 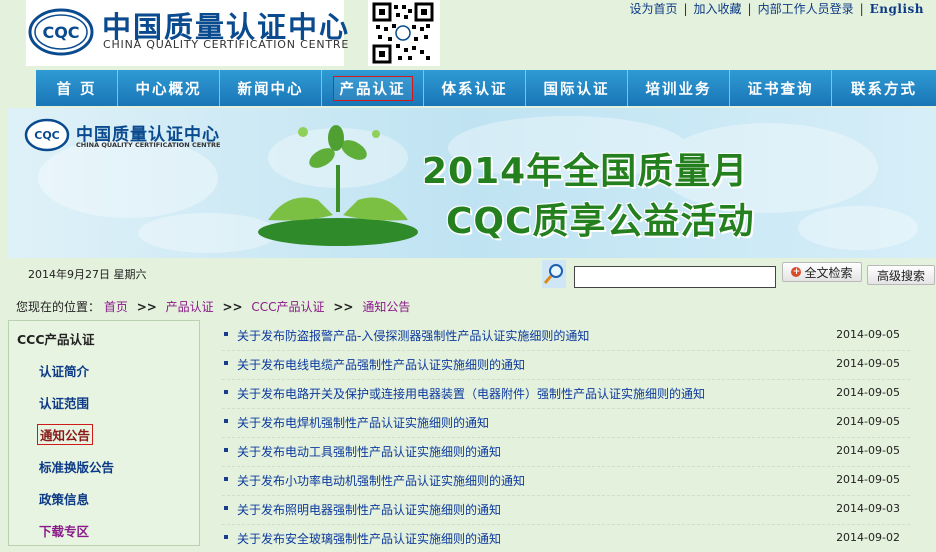 I want to click on sidebar-item-intro: 认证简介, so click(x=64, y=370).